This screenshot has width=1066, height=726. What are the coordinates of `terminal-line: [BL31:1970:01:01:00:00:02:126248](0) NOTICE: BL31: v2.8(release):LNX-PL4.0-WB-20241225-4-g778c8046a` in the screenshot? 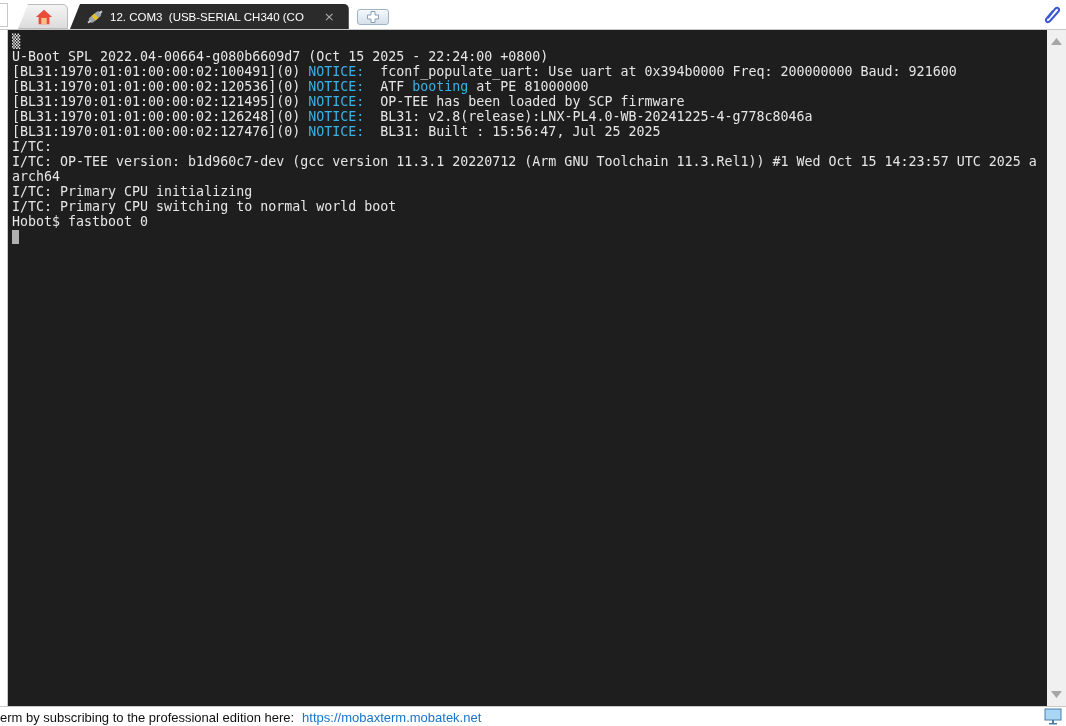 It's located at (413, 116).